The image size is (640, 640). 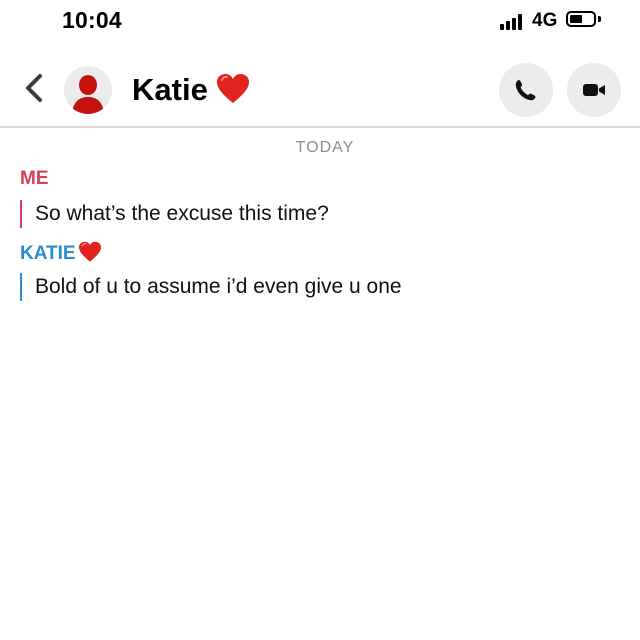 What do you see at coordinates (174, 214) in the screenshot?
I see `message-me: So what’s the excuse this time?` at bounding box center [174, 214].